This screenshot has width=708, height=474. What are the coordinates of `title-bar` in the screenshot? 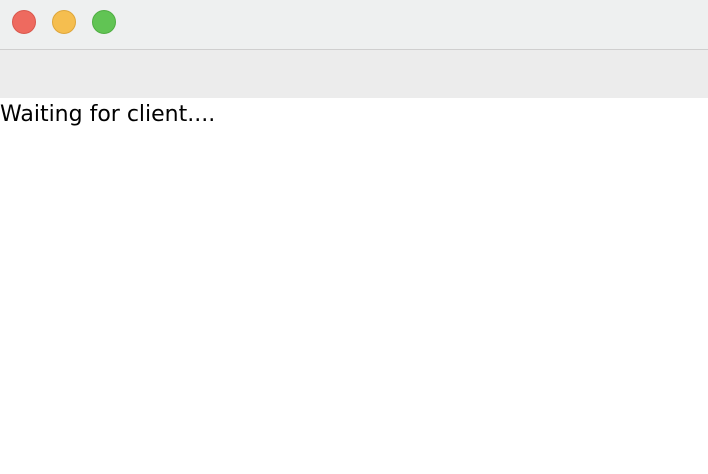 It's located at (354, 25).